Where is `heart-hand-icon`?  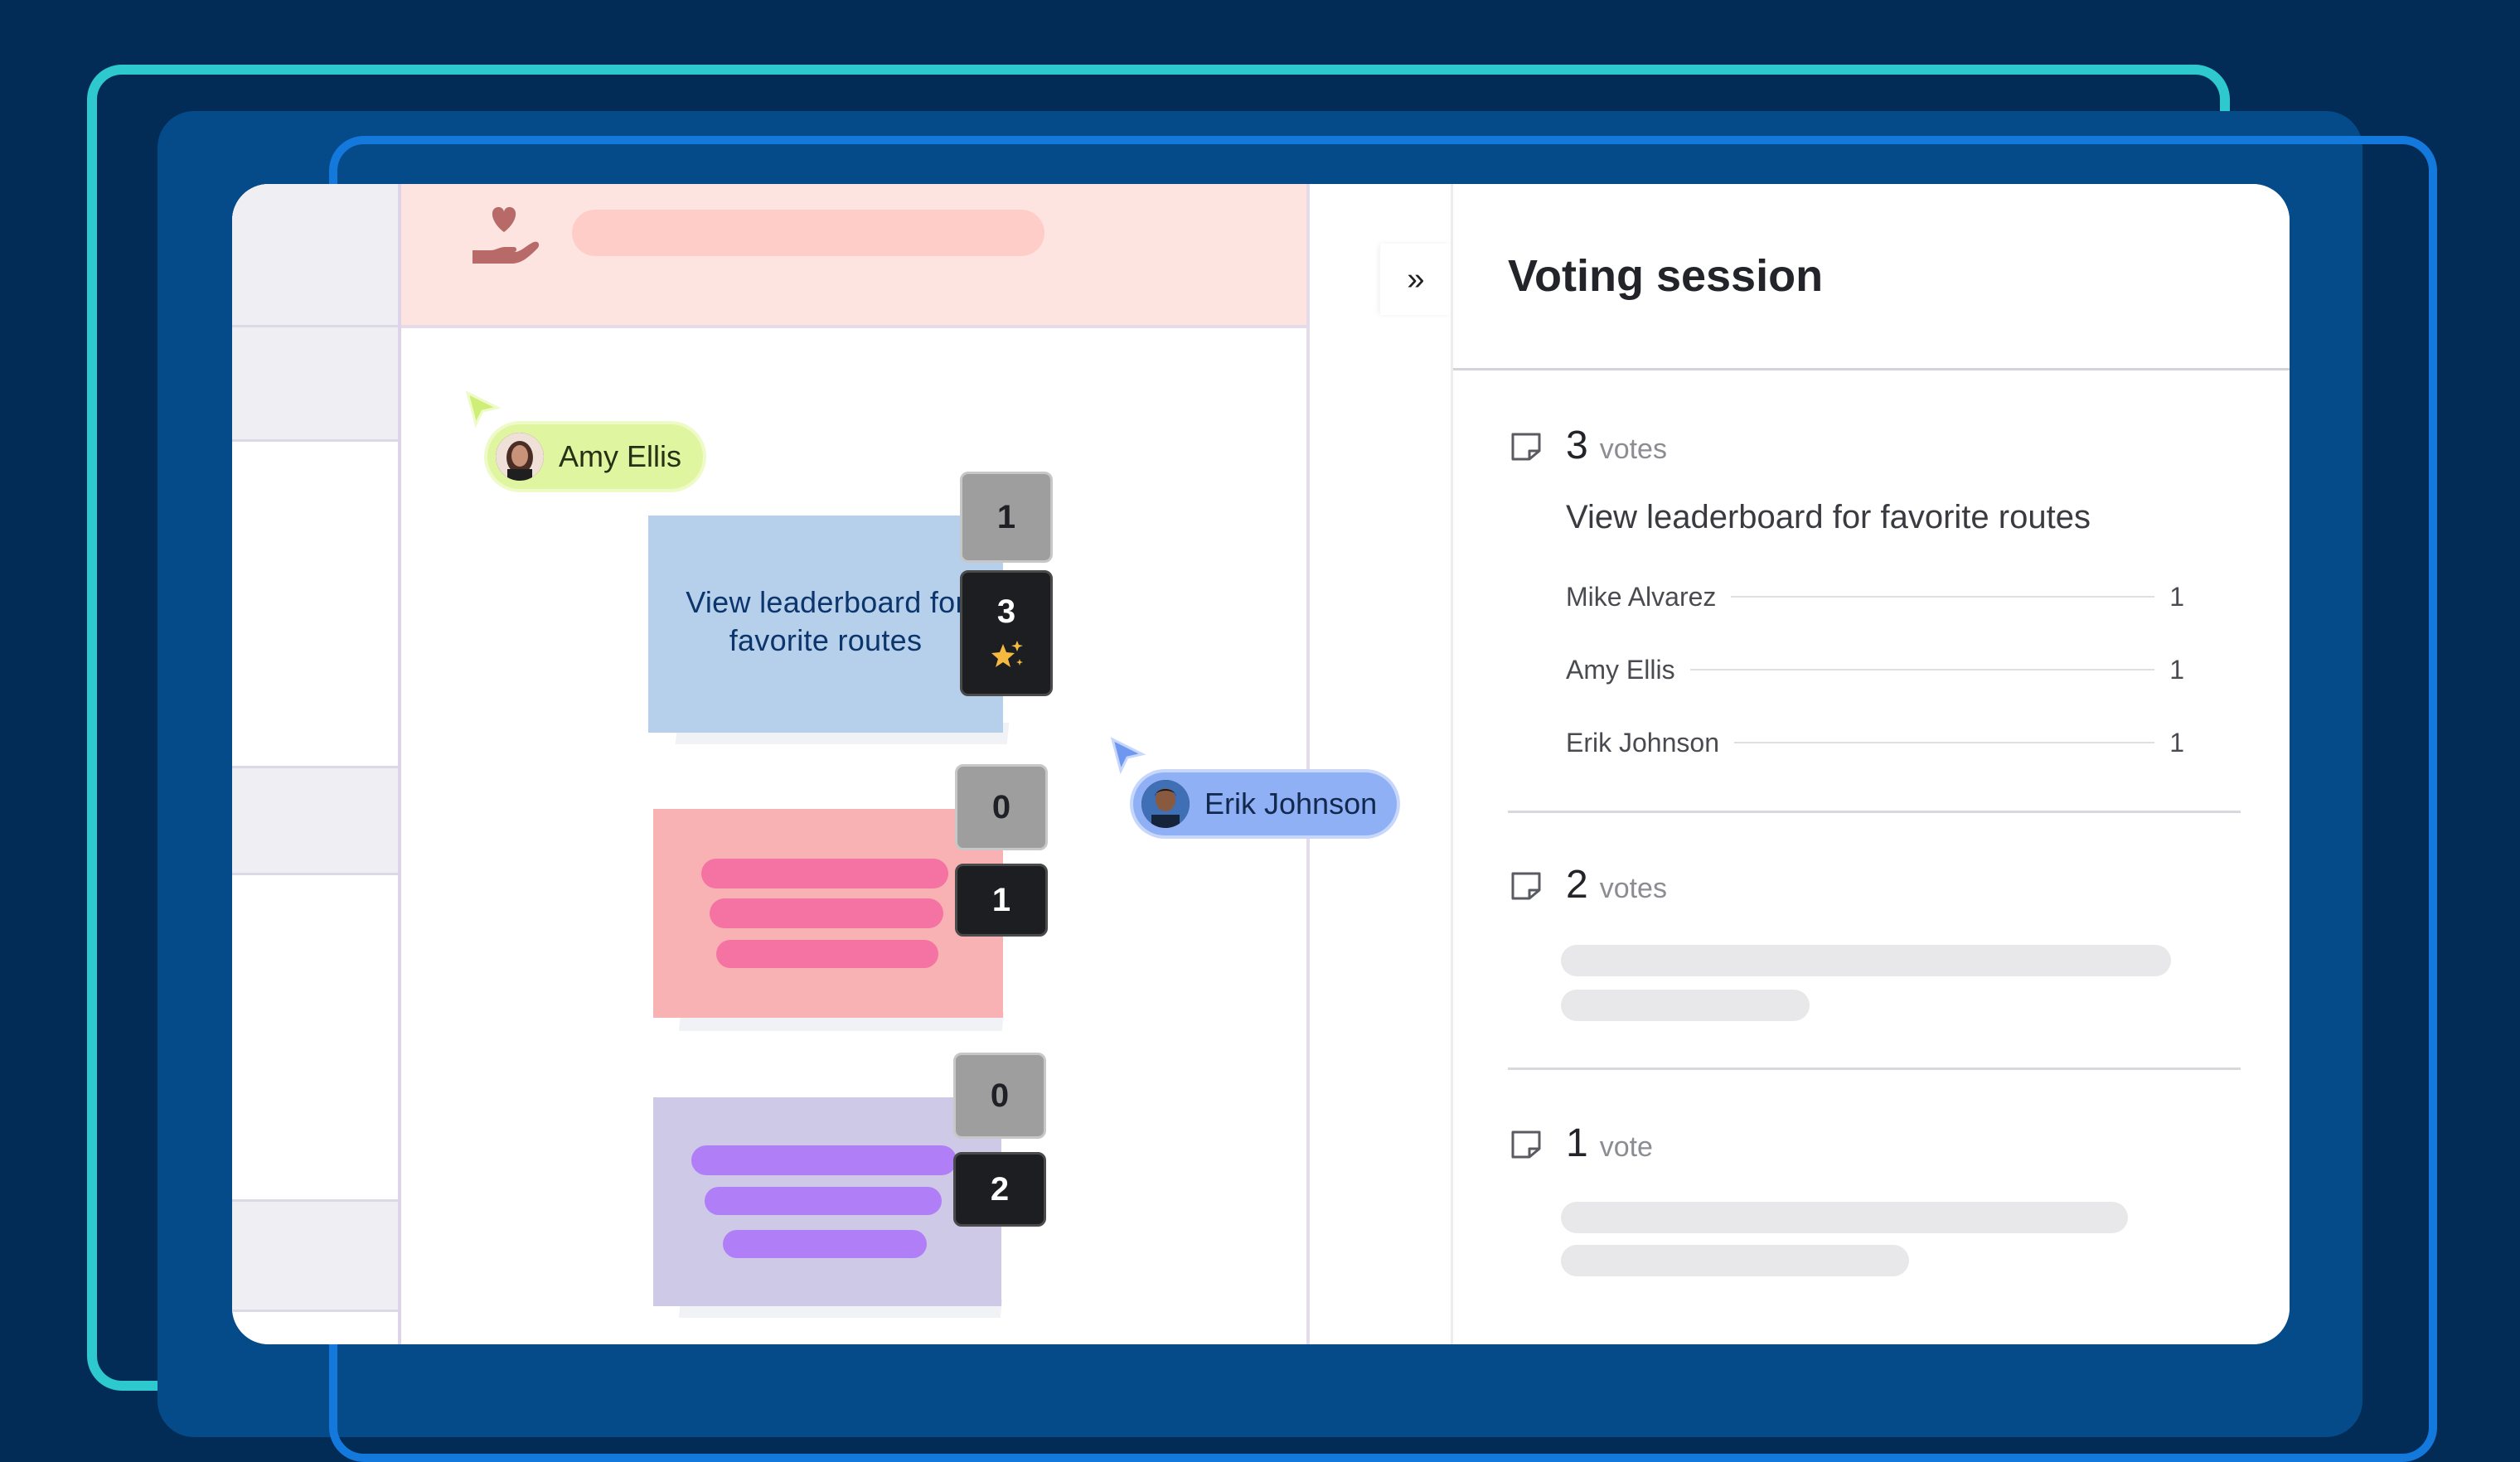 heart-hand-icon is located at coordinates (506, 235).